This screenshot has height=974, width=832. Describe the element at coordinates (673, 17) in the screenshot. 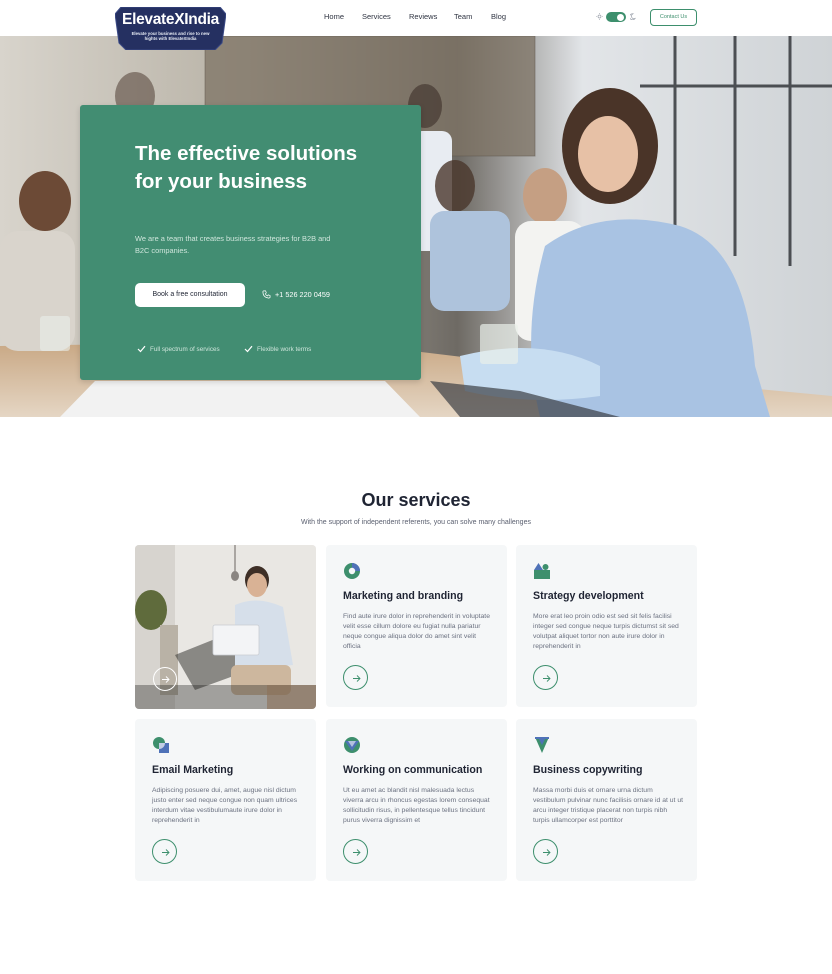

I see `contact-us-button: Contact Us` at that location.